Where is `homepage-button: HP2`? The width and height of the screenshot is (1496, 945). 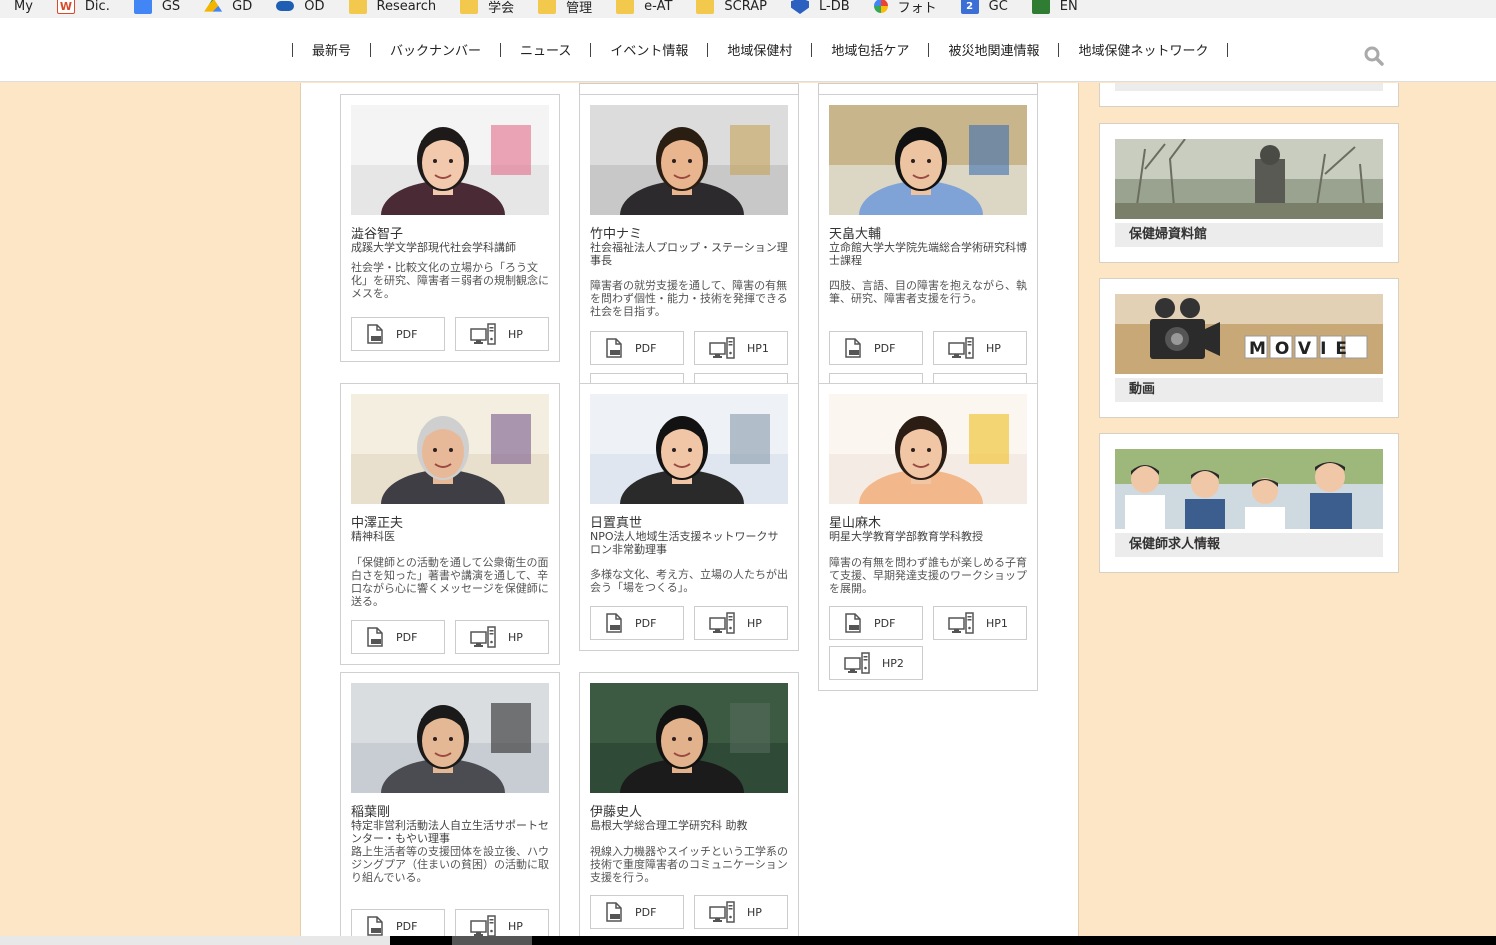
homepage-button: HP2 is located at coordinates (876, 663).